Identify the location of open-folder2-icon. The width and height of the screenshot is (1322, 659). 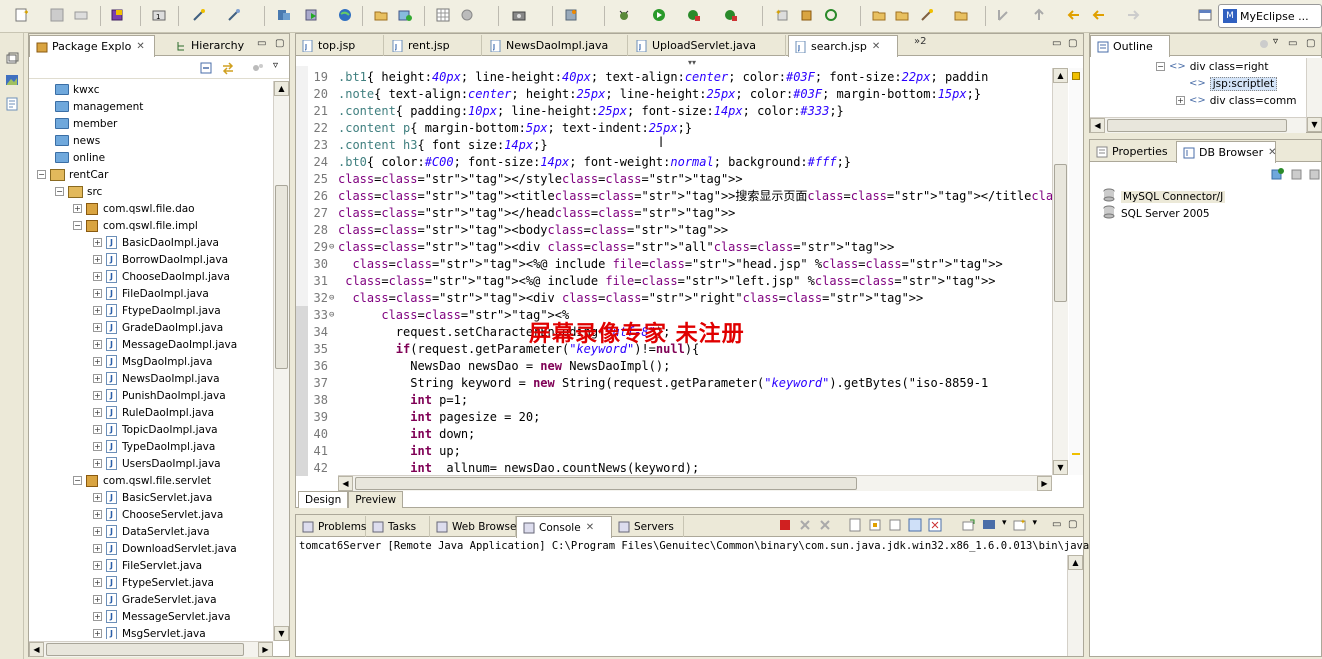
(902, 15).